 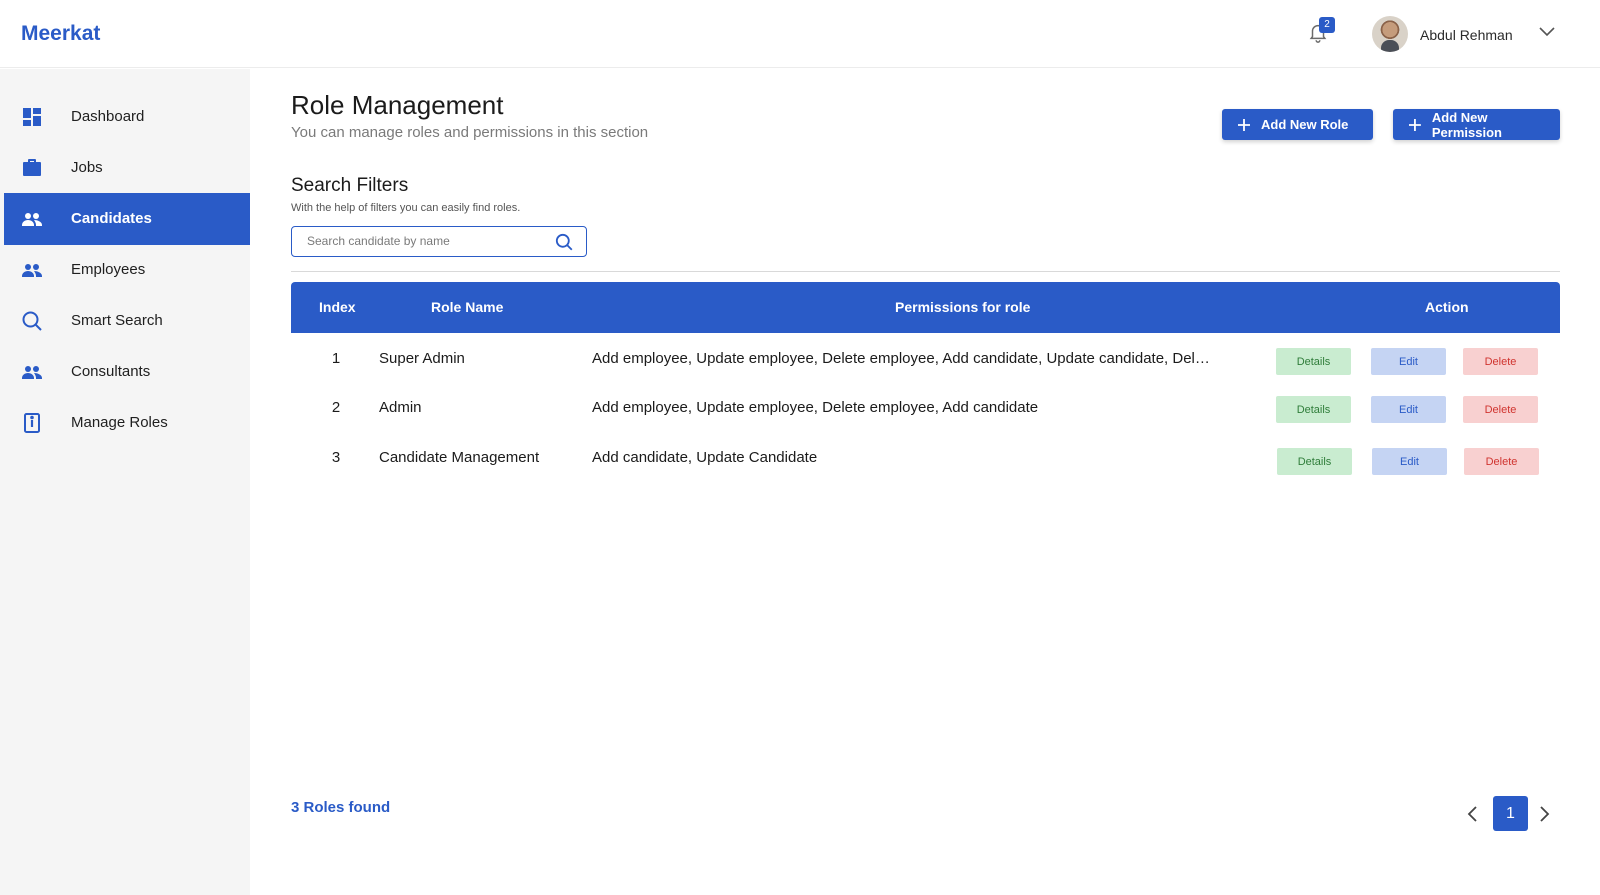 What do you see at coordinates (1510, 813) in the screenshot?
I see `pagination-page-current: 1` at bounding box center [1510, 813].